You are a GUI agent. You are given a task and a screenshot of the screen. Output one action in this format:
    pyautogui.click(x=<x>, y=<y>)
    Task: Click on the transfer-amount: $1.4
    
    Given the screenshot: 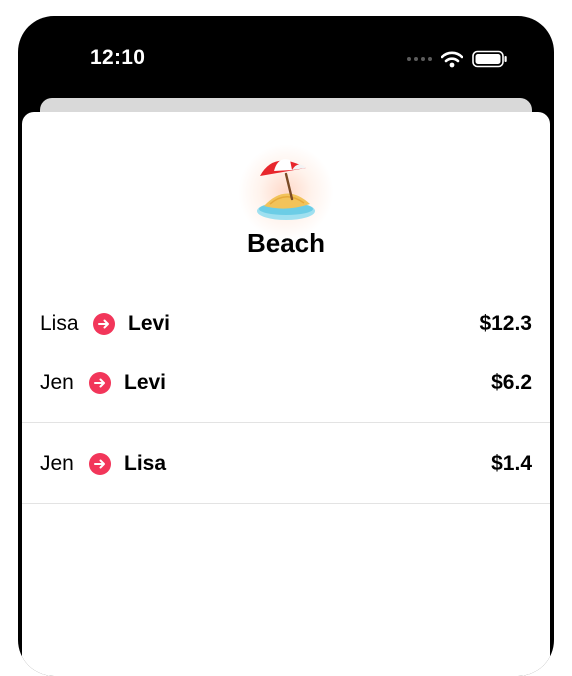 What is the action you would take?
    pyautogui.click(x=511, y=463)
    